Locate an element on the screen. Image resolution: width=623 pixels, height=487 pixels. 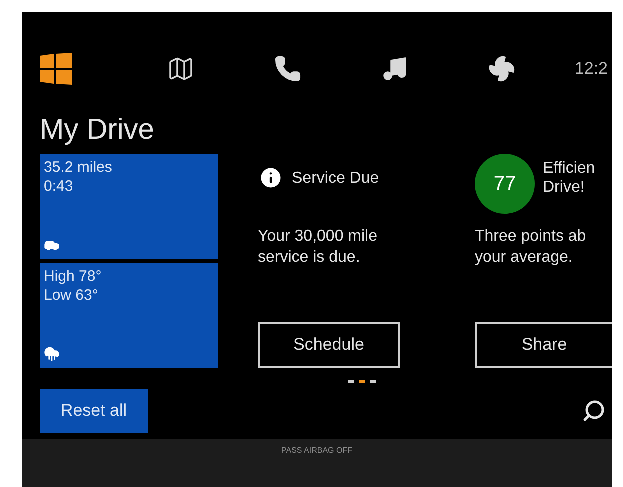
trip-tile: 35.2 miles 0:43 is located at coordinates (129, 206).